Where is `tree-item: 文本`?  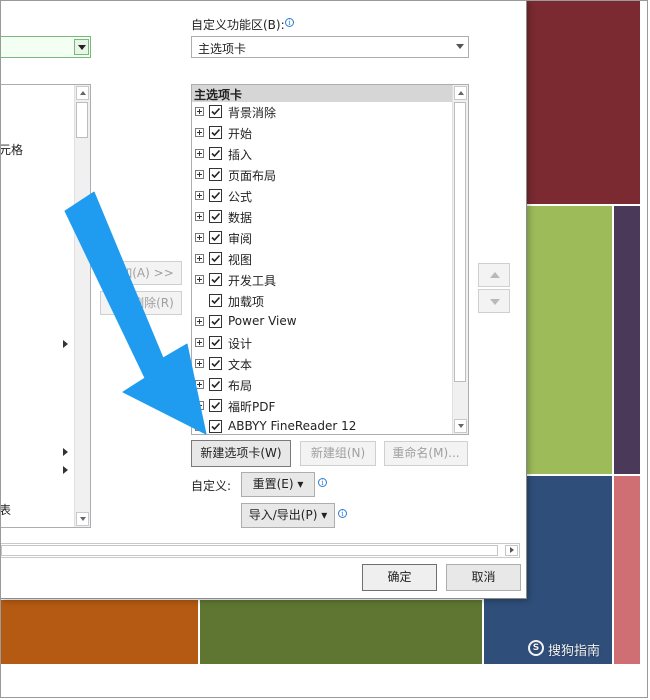 tree-item: 文本 is located at coordinates (320, 364).